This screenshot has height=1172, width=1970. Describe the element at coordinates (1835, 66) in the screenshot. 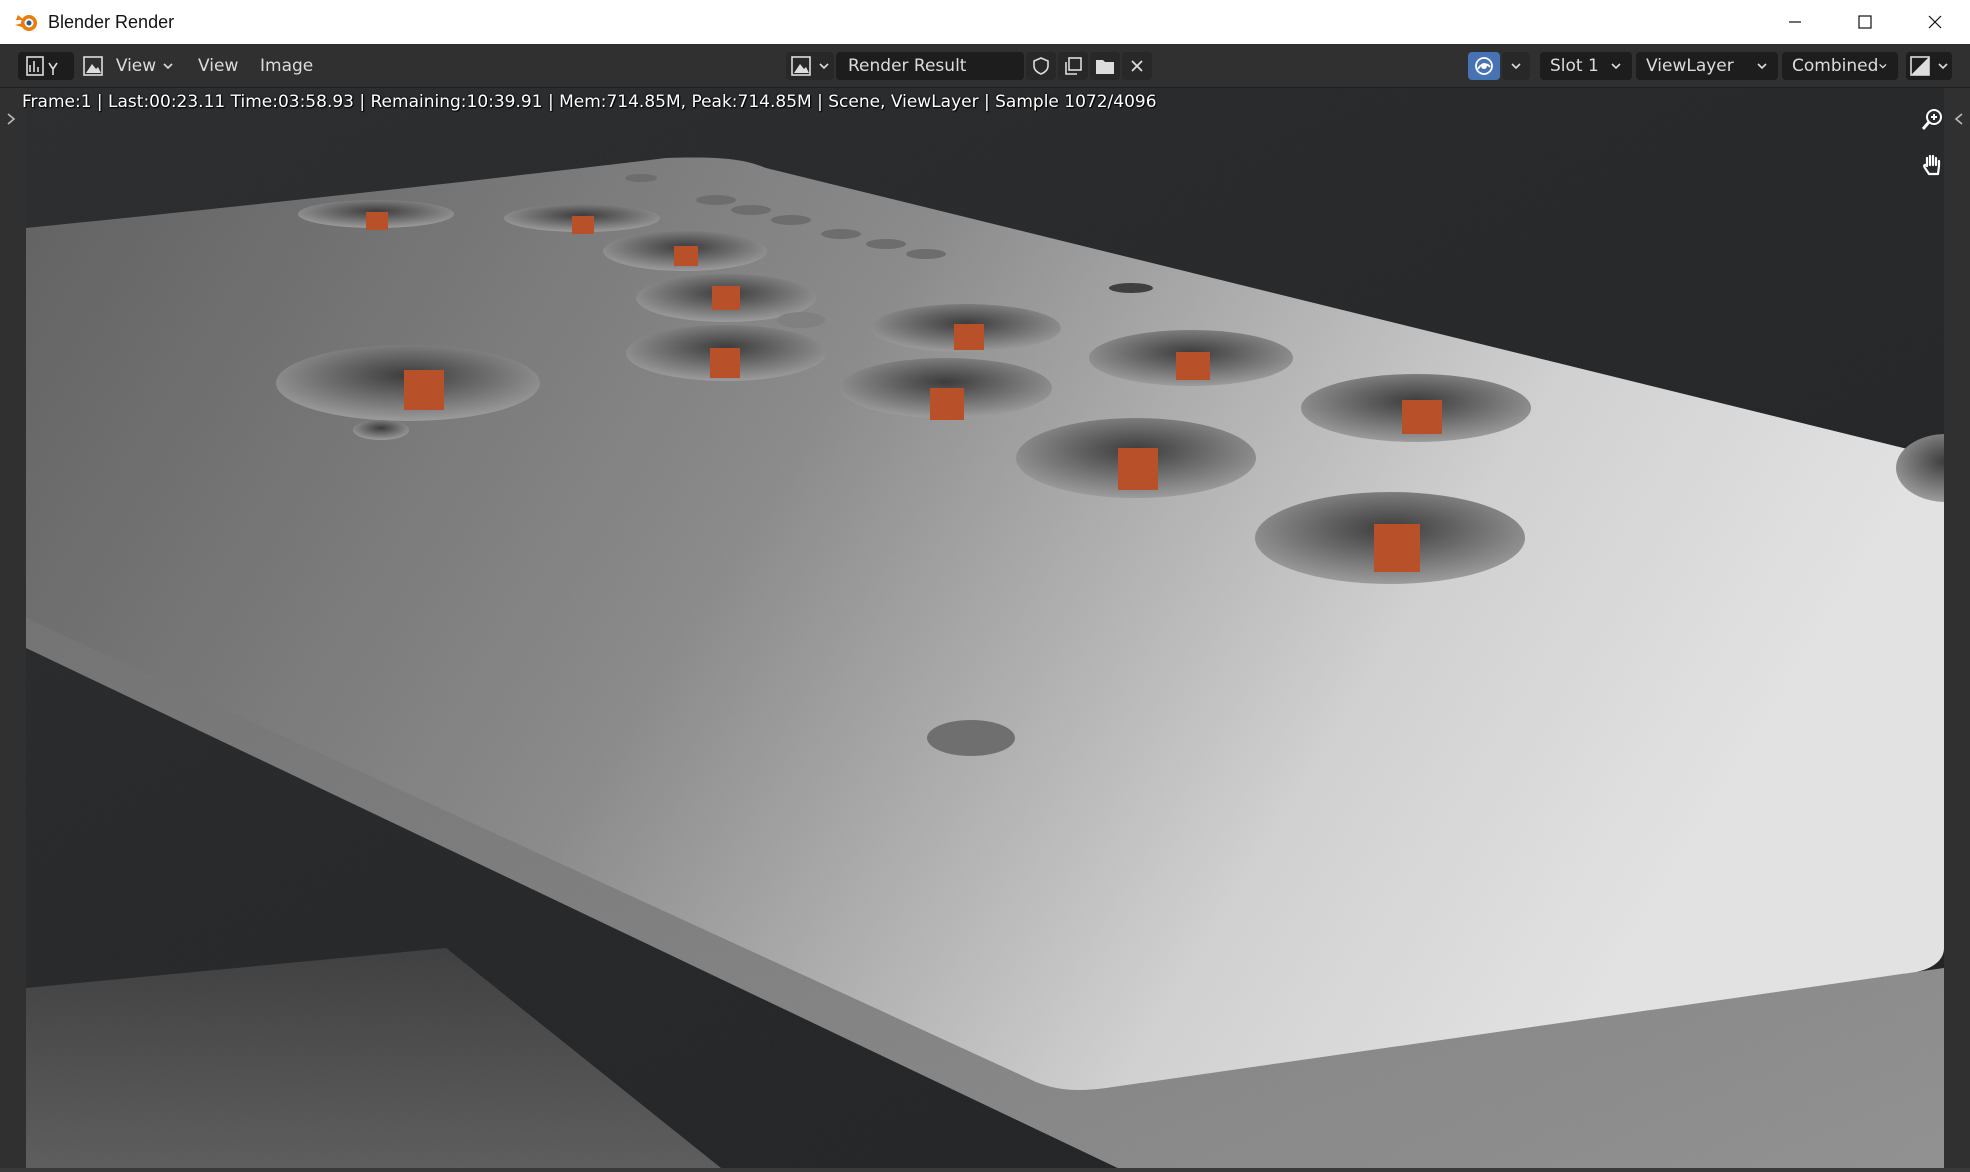

I see `render-pass-label: Combined` at that location.